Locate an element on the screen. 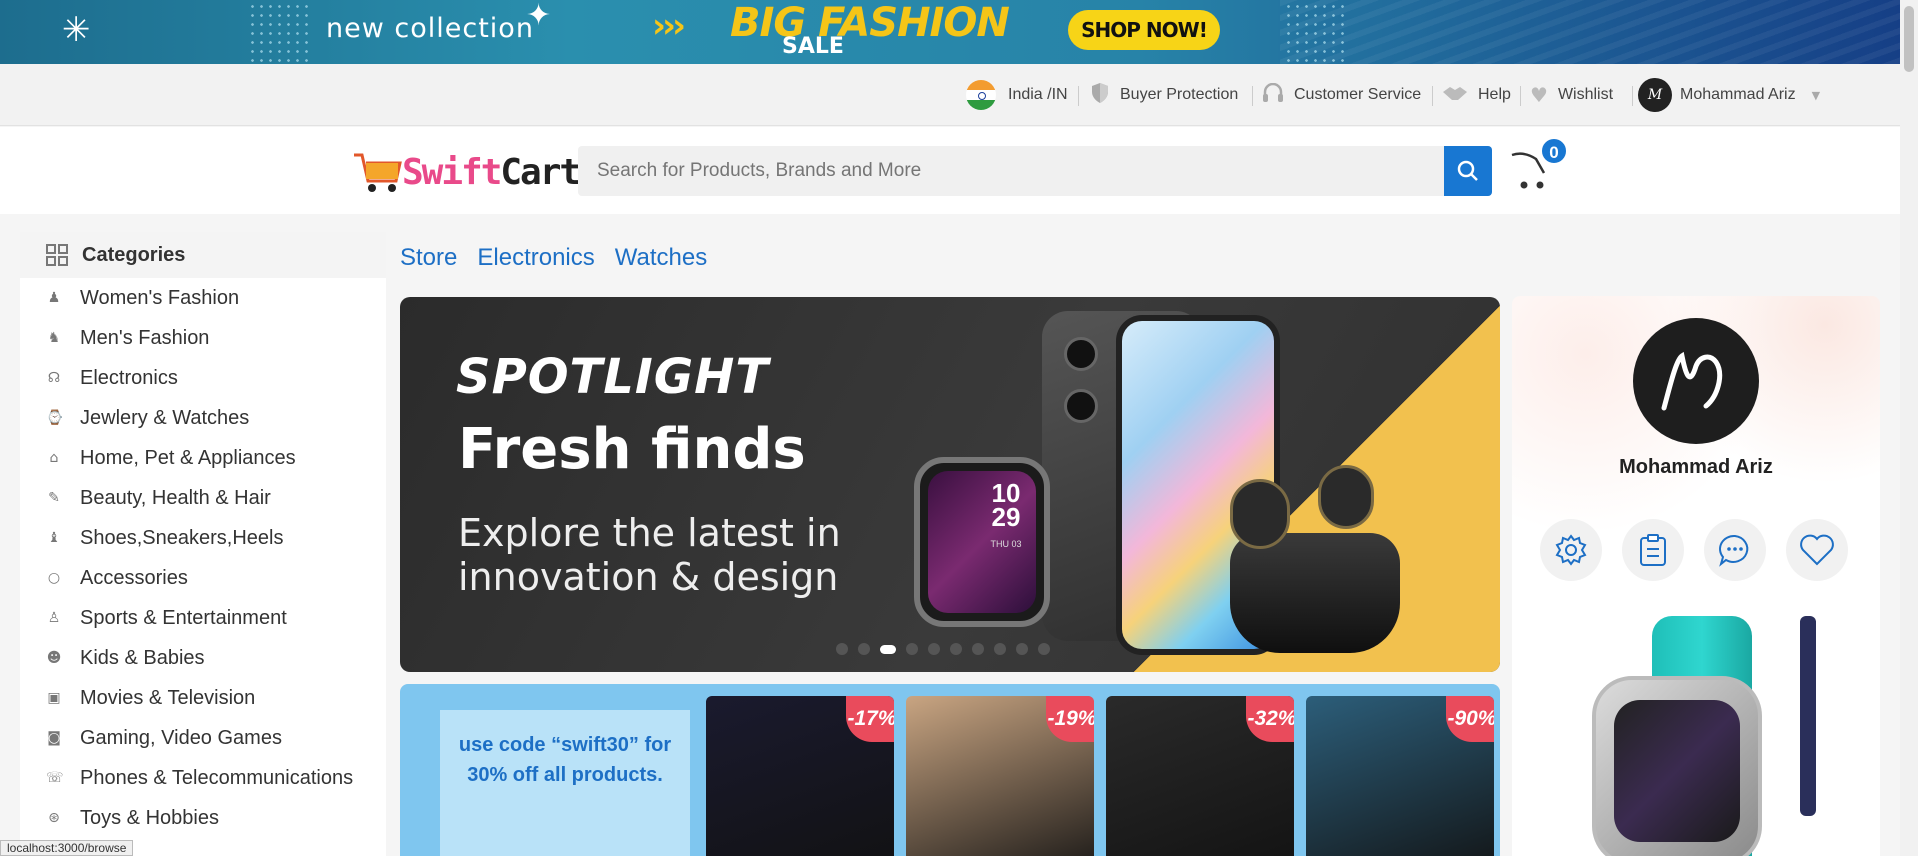 The image size is (1918, 856). sidebar-item-phones-telecommunications: ☏ Phones & Telecommunications is located at coordinates (203, 778).